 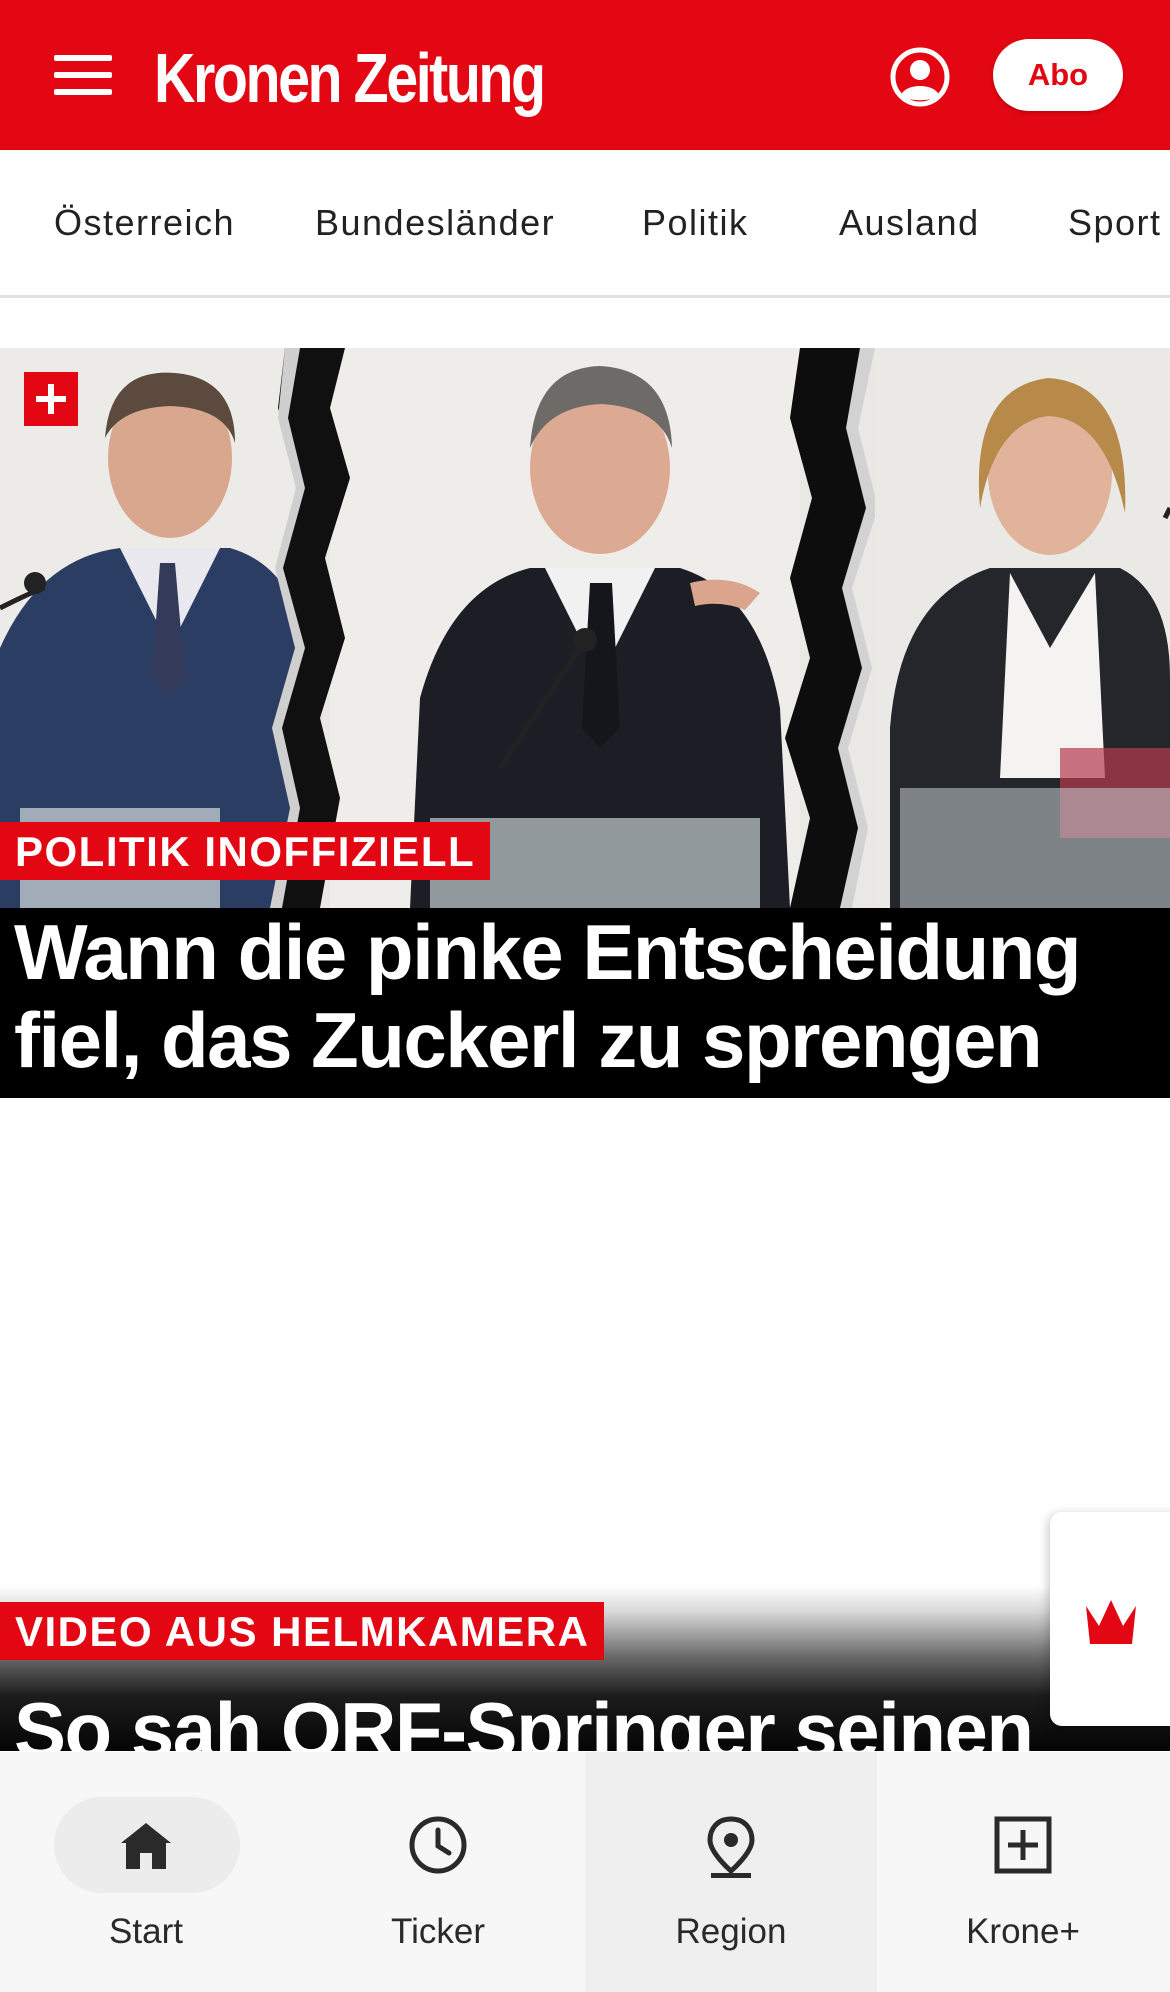 What do you see at coordinates (585, 75) in the screenshot?
I see `top-app-bar: Kronen Zeitung Abo` at bounding box center [585, 75].